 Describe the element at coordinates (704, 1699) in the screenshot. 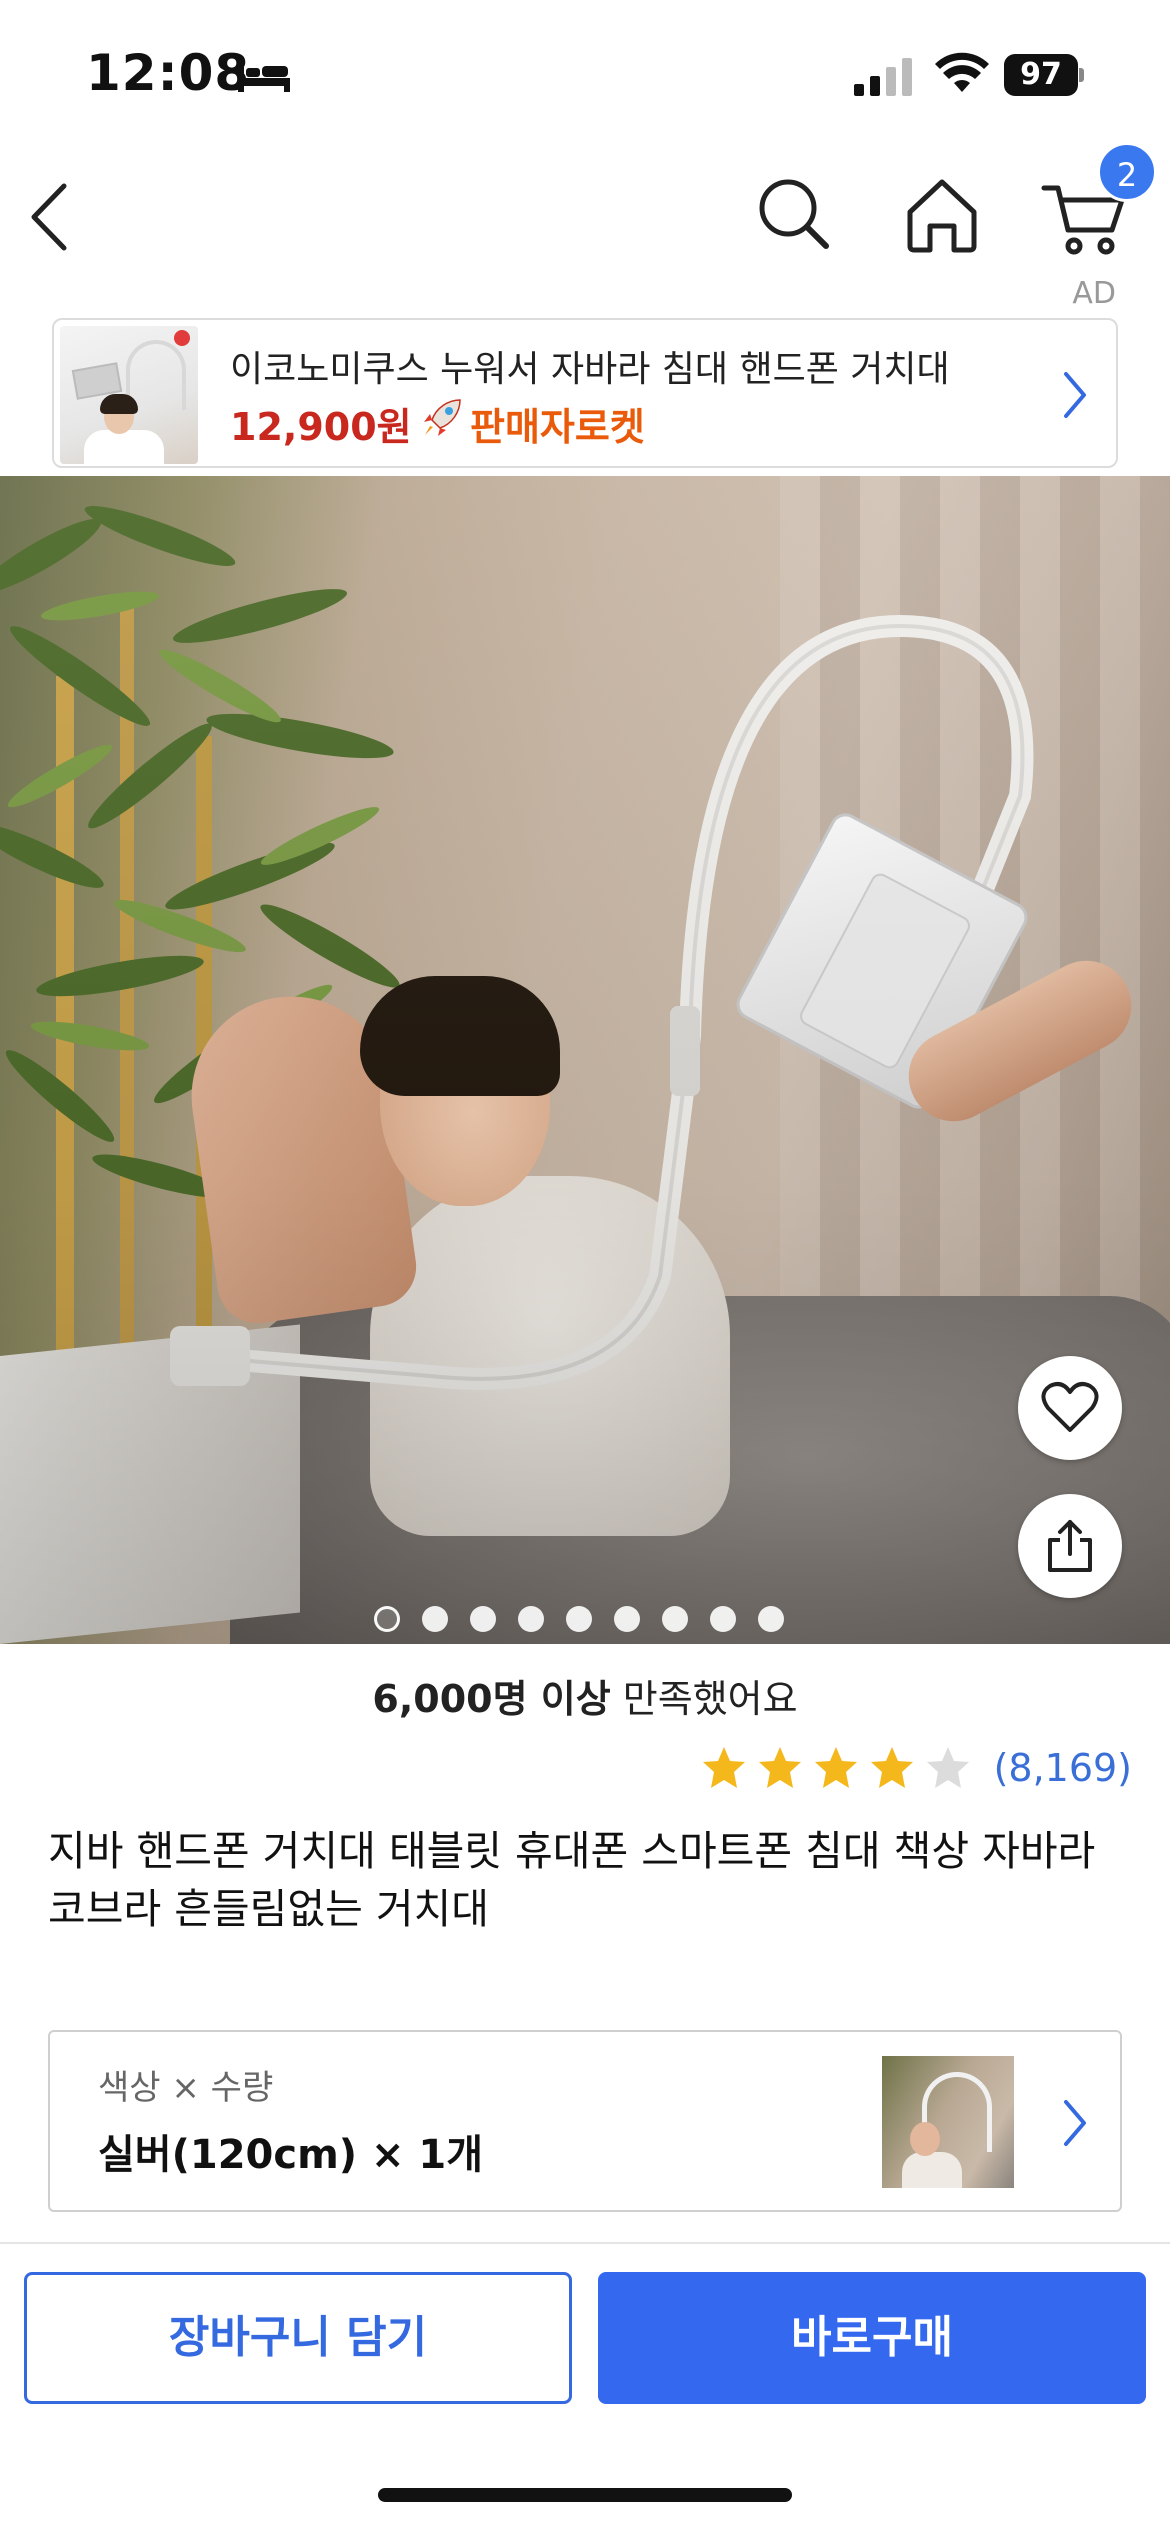

I see `satisfaction-suffix: 만족했어요` at that location.